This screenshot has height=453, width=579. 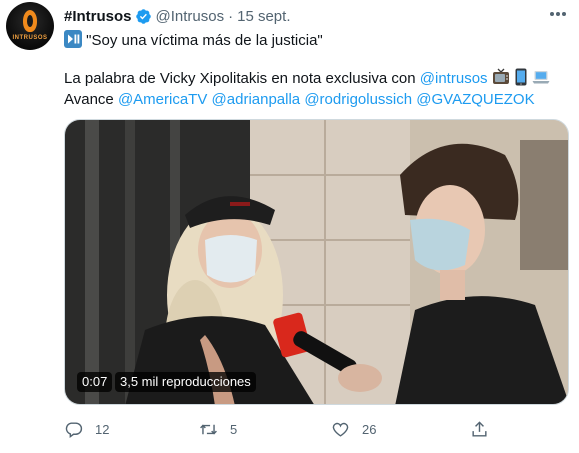 I want to click on tv-emoji-icon, so click(x=501, y=80).